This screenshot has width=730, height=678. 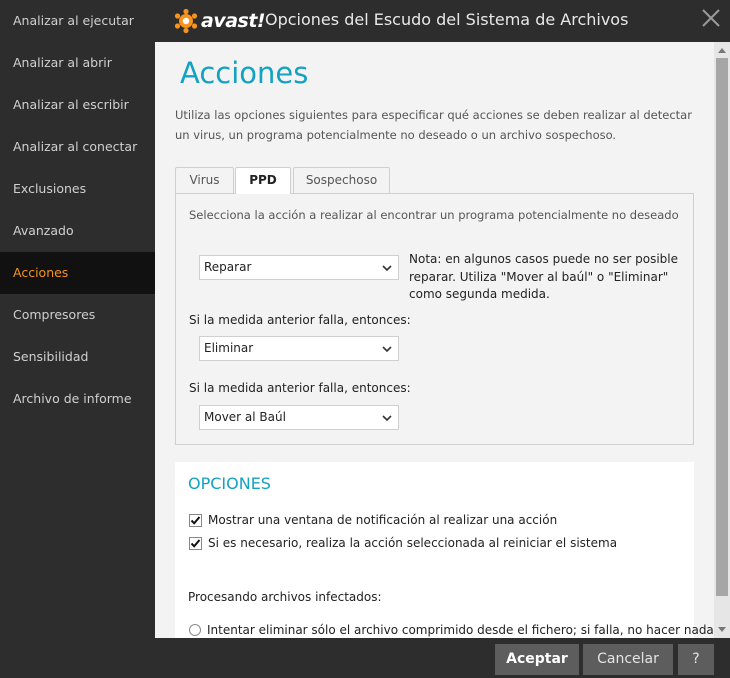 I want to click on processing-label: Procesando archivos infectados:, so click(x=285, y=597).